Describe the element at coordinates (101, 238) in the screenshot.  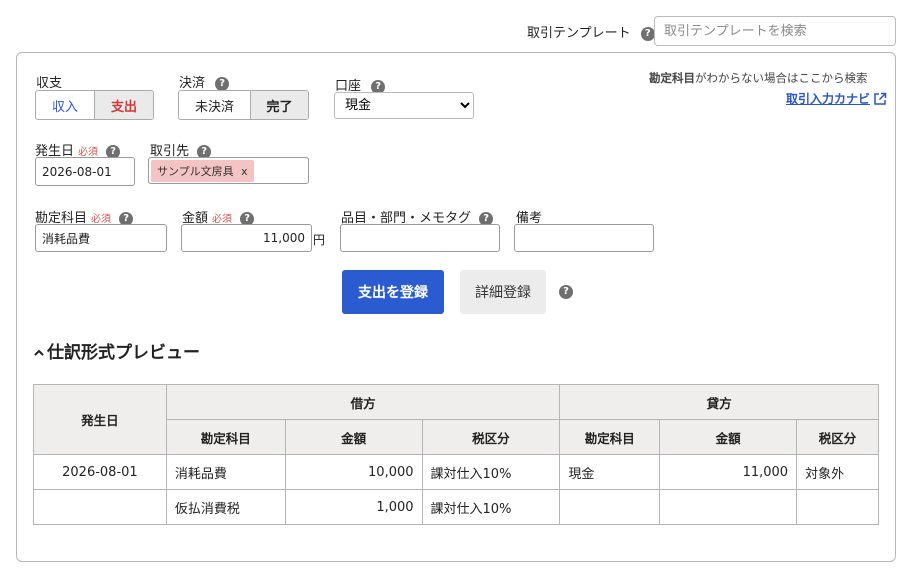
I see `account-item-input: 消耗品費` at that location.